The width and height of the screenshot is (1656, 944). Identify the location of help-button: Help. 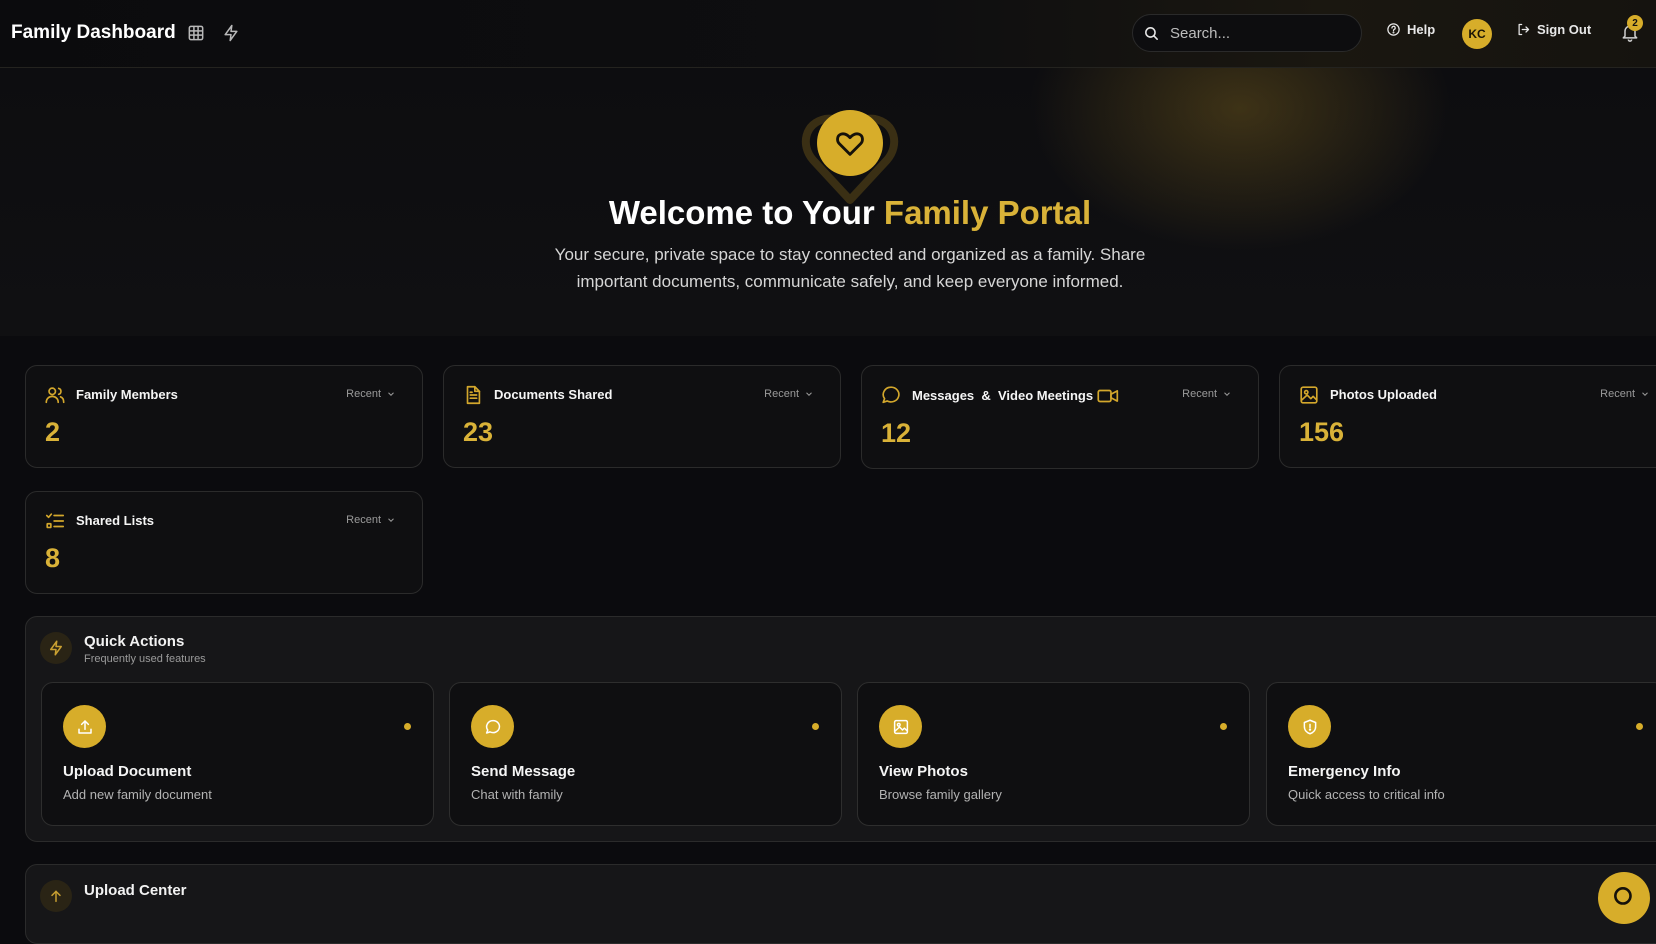
(1410, 29).